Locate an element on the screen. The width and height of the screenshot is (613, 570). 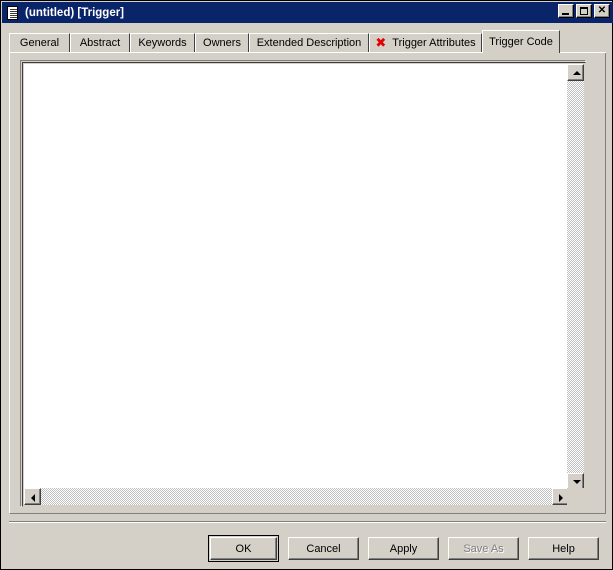
tab-extended-description: Extended Description is located at coordinates (309, 42).